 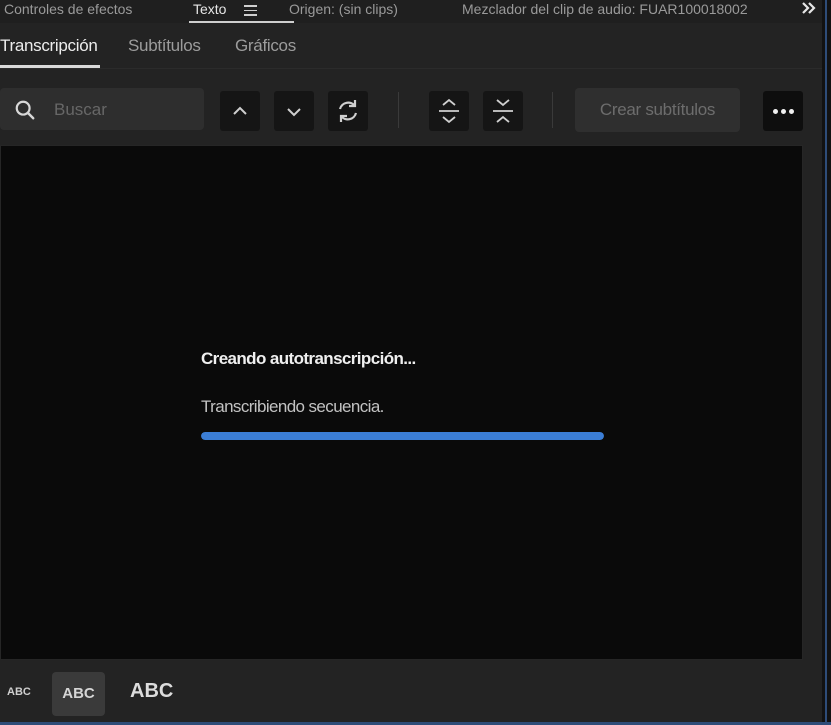 I want to click on tab-transcription: Transcripción, so click(x=50, y=52).